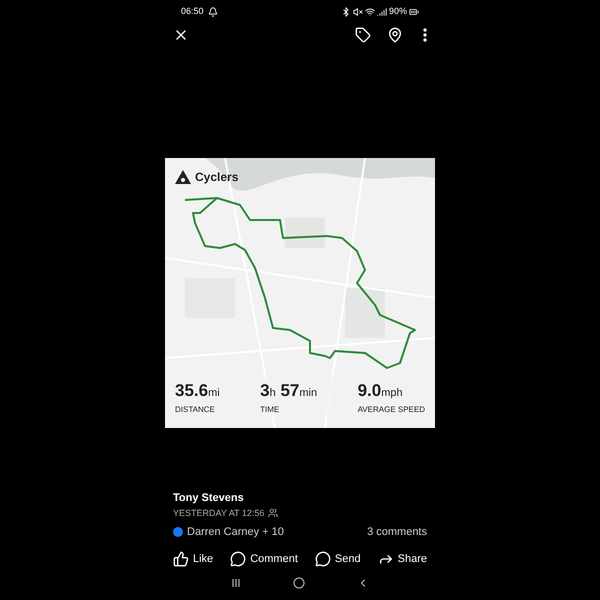 The height and width of the screenshot is (600, 600). Describe the element at coordinates (195, 410) in the screenshot. I see `stat-label: DISTANCE` at that location.